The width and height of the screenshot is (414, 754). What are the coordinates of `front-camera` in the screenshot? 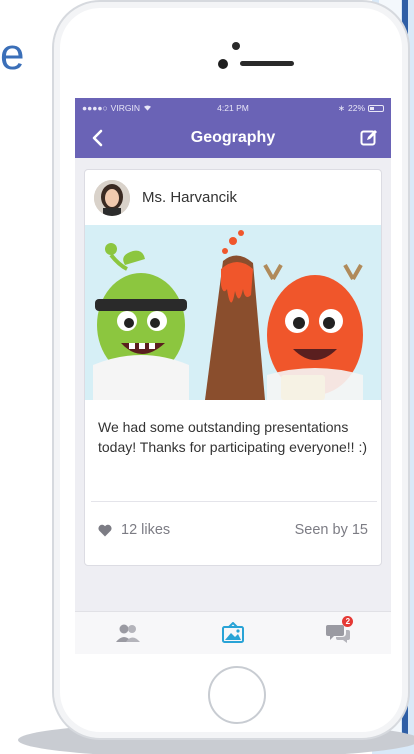 It's located at (236, 46).